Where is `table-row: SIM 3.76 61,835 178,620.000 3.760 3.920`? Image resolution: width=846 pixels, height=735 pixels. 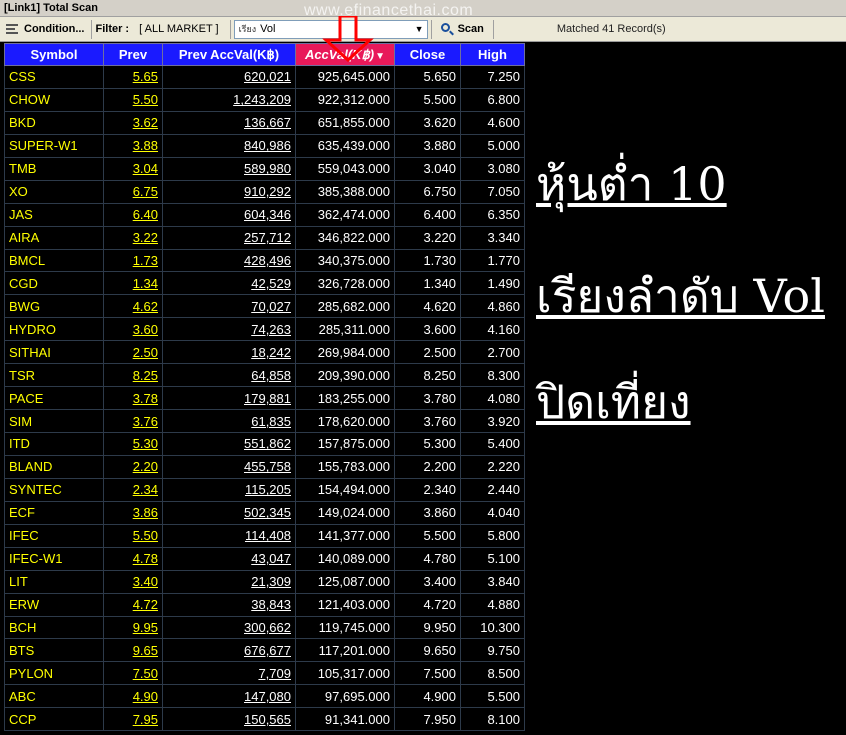 table-row: SIM 3.76 61,835 178,620.000 3.760 3.920 is located at coordinates (264, 421).